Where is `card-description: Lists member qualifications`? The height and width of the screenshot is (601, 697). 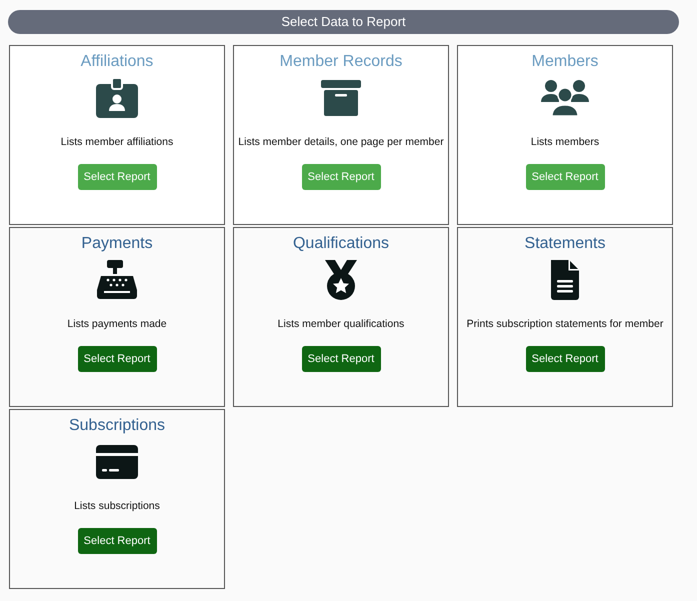
card-description: Lists member qualifications is located at coordinates (341, 324).